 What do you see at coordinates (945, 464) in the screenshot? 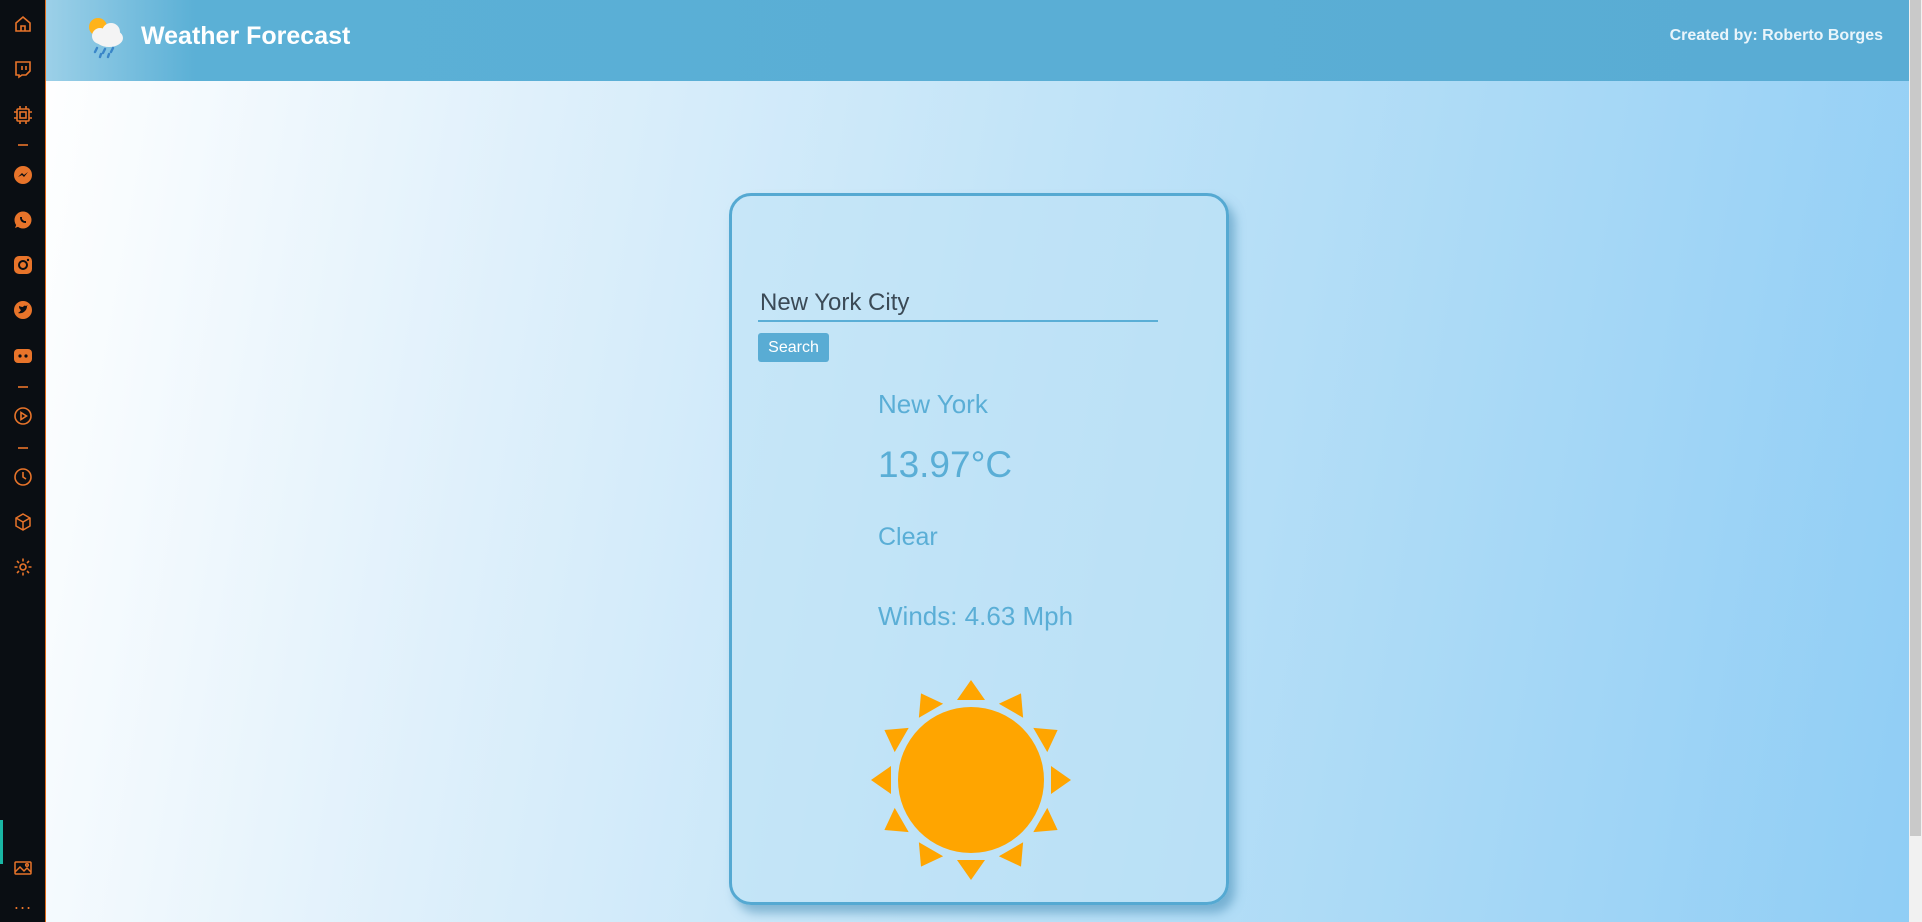
I see `temperature: 13.97°C` at bounding box center [945, 464].